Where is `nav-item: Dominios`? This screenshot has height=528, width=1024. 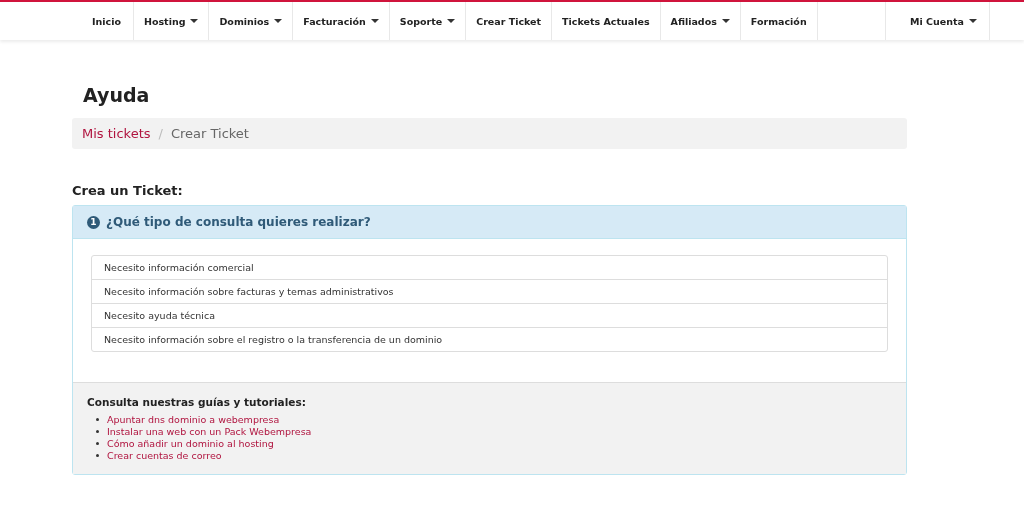 nav-item: Dominios is located at coordinates (251, 21).